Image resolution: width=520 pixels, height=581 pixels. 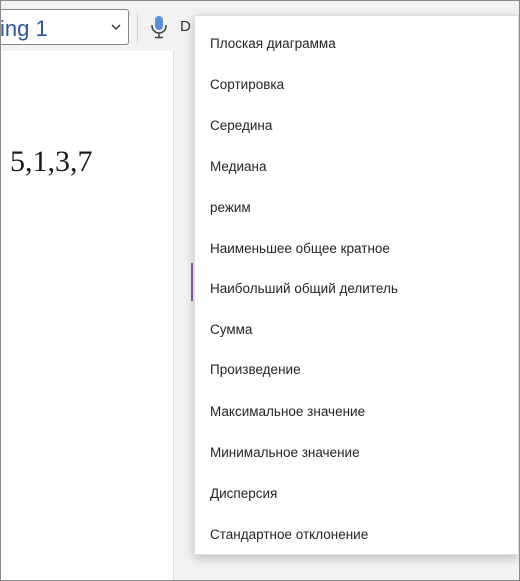 I want to click on microphone-icon, so click(x=159, y=27).